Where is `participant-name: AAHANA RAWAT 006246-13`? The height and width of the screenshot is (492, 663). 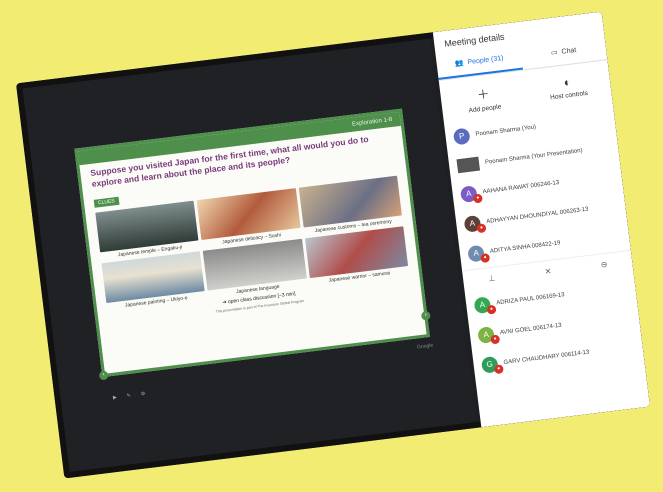
participant-name: AAHANA RAWAT 006246-13 is located at coordinates (521, 187).